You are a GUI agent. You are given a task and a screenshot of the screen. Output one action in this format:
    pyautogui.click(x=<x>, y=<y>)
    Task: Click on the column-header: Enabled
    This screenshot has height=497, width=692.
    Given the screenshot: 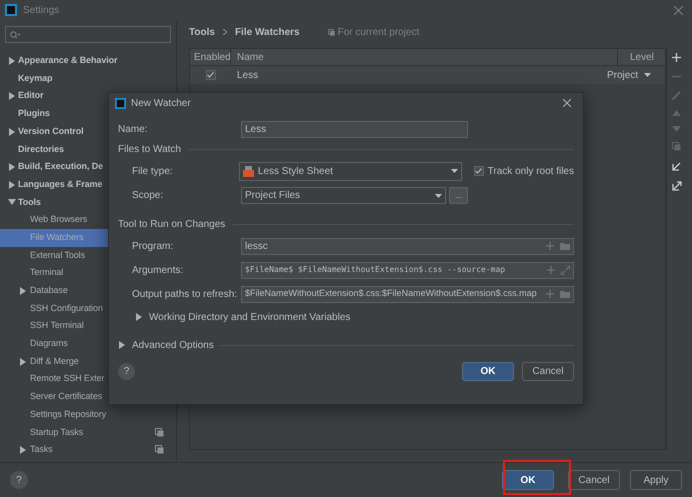 What is the action you would take?
    pyautogui.click(x=210, y=57)
    